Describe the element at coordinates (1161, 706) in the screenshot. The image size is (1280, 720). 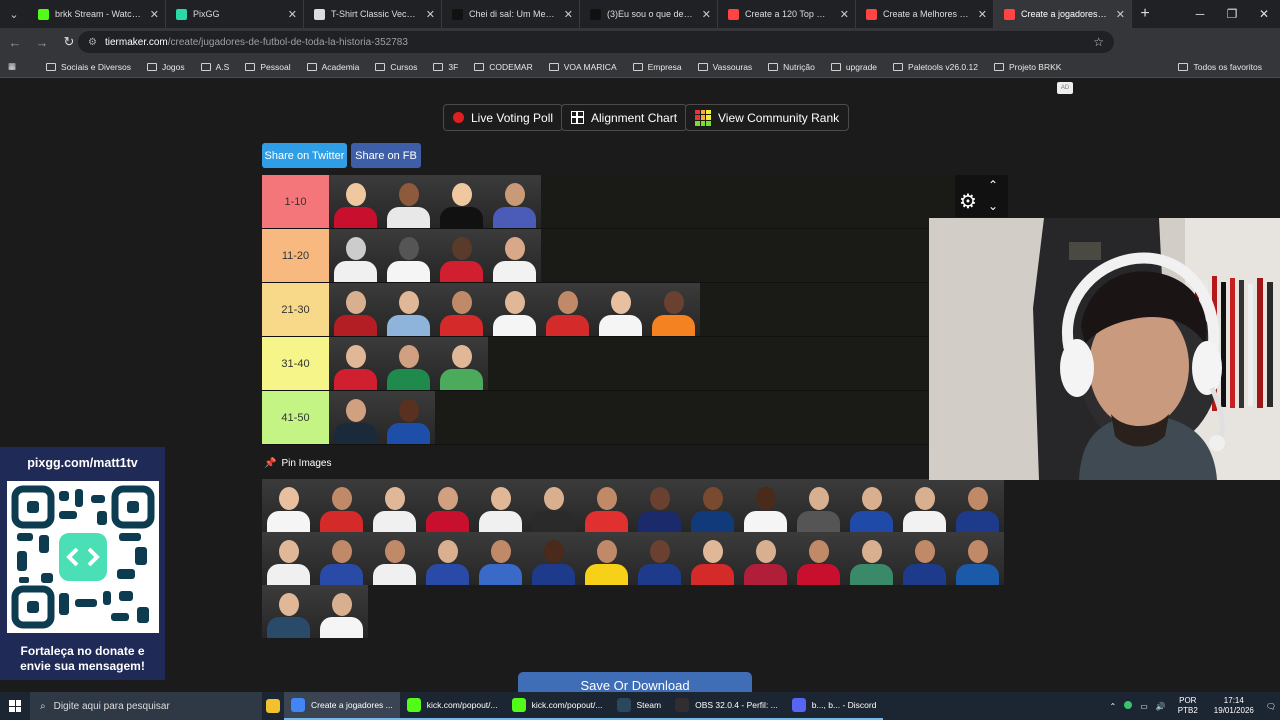
I see `volume-icon: 🔊` at that location.